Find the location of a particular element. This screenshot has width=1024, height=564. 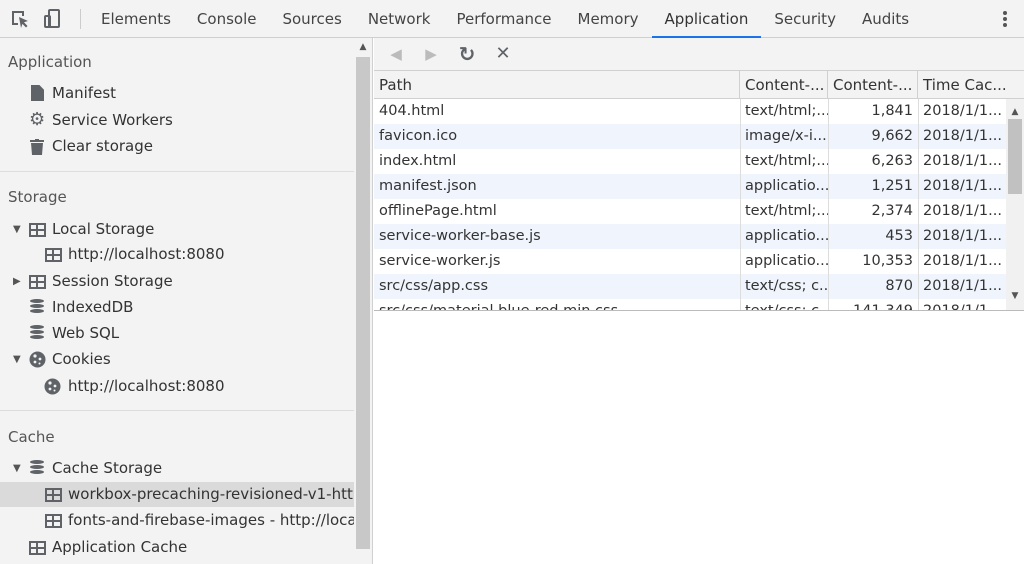

sidebar-item-web-sql: Web SQL is located at coordinates (177, 333).